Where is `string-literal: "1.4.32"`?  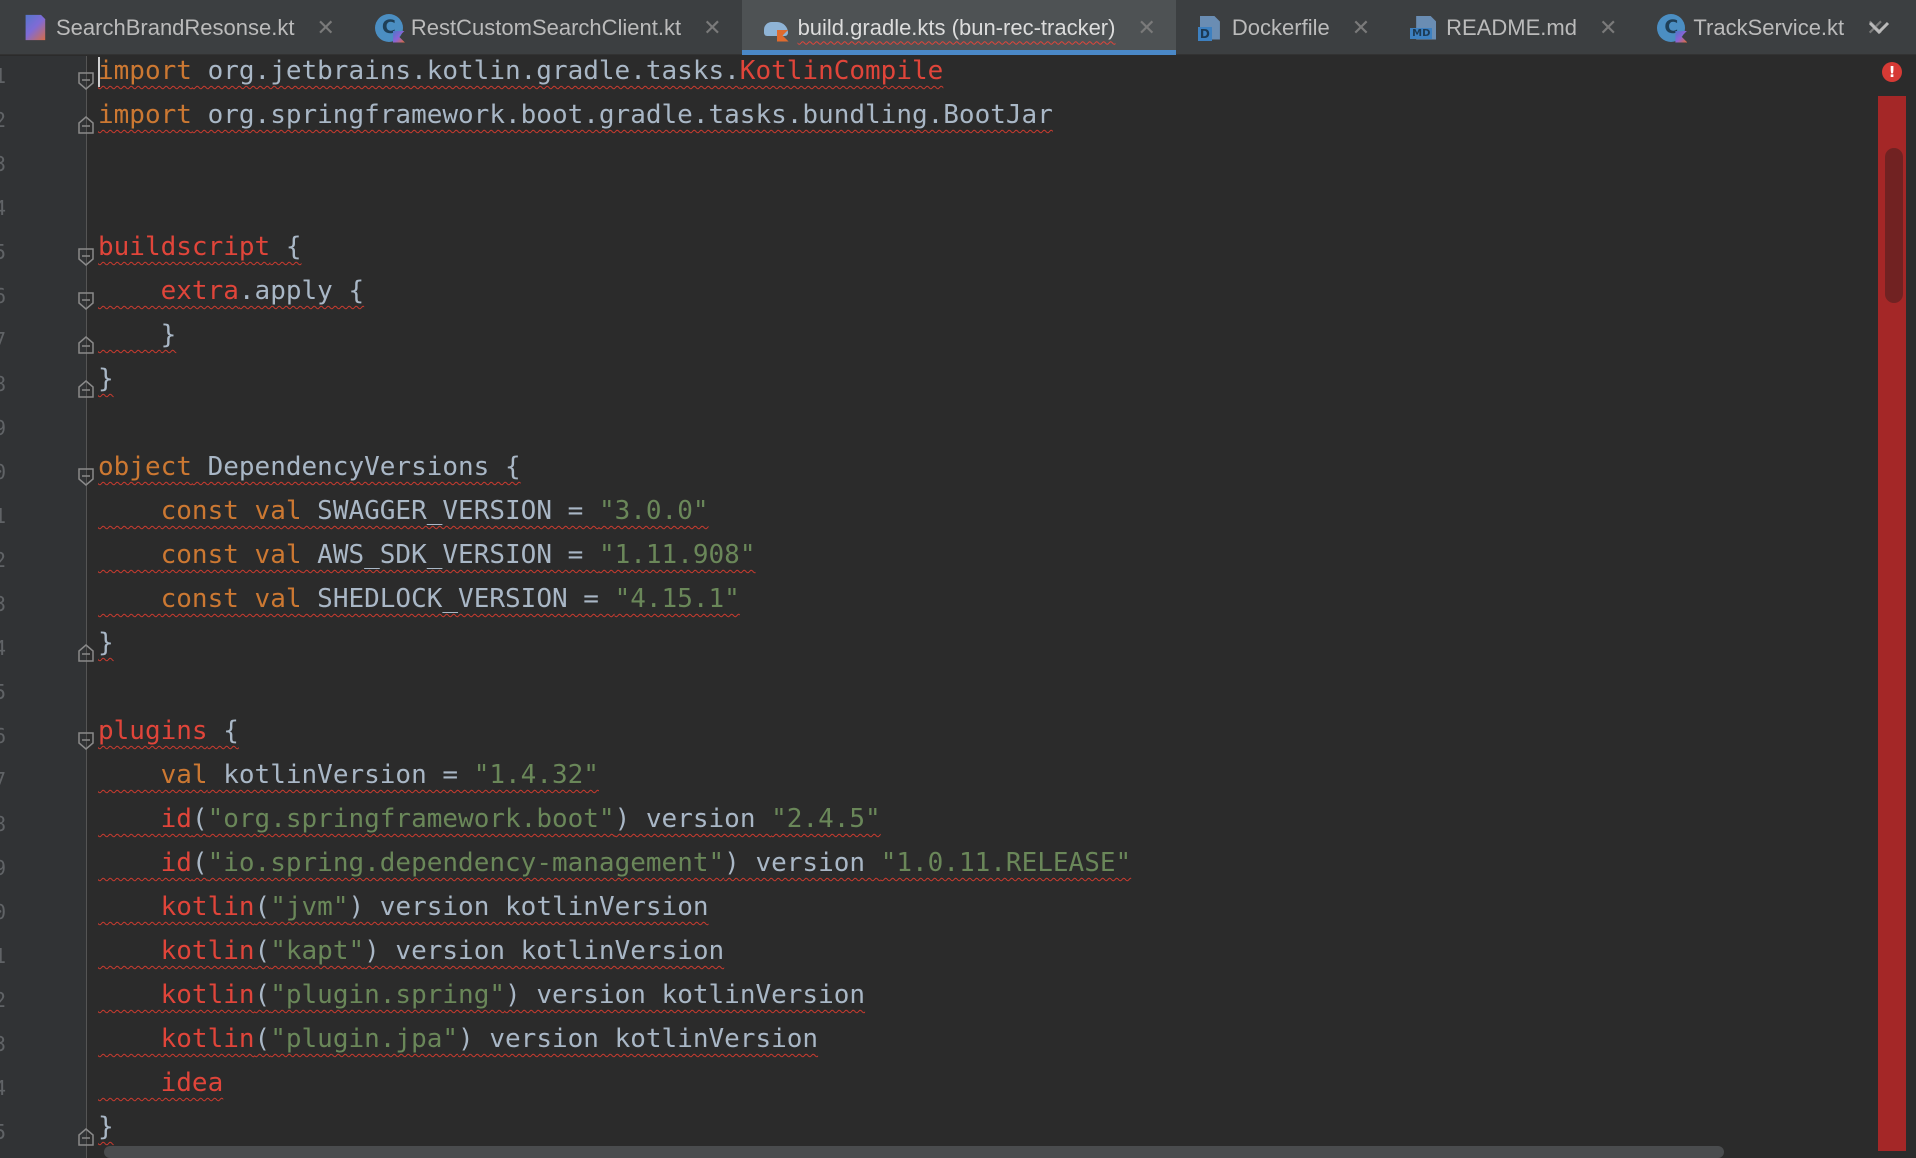 string-literal: "1.4.32" is located at coordinates (536, 775).